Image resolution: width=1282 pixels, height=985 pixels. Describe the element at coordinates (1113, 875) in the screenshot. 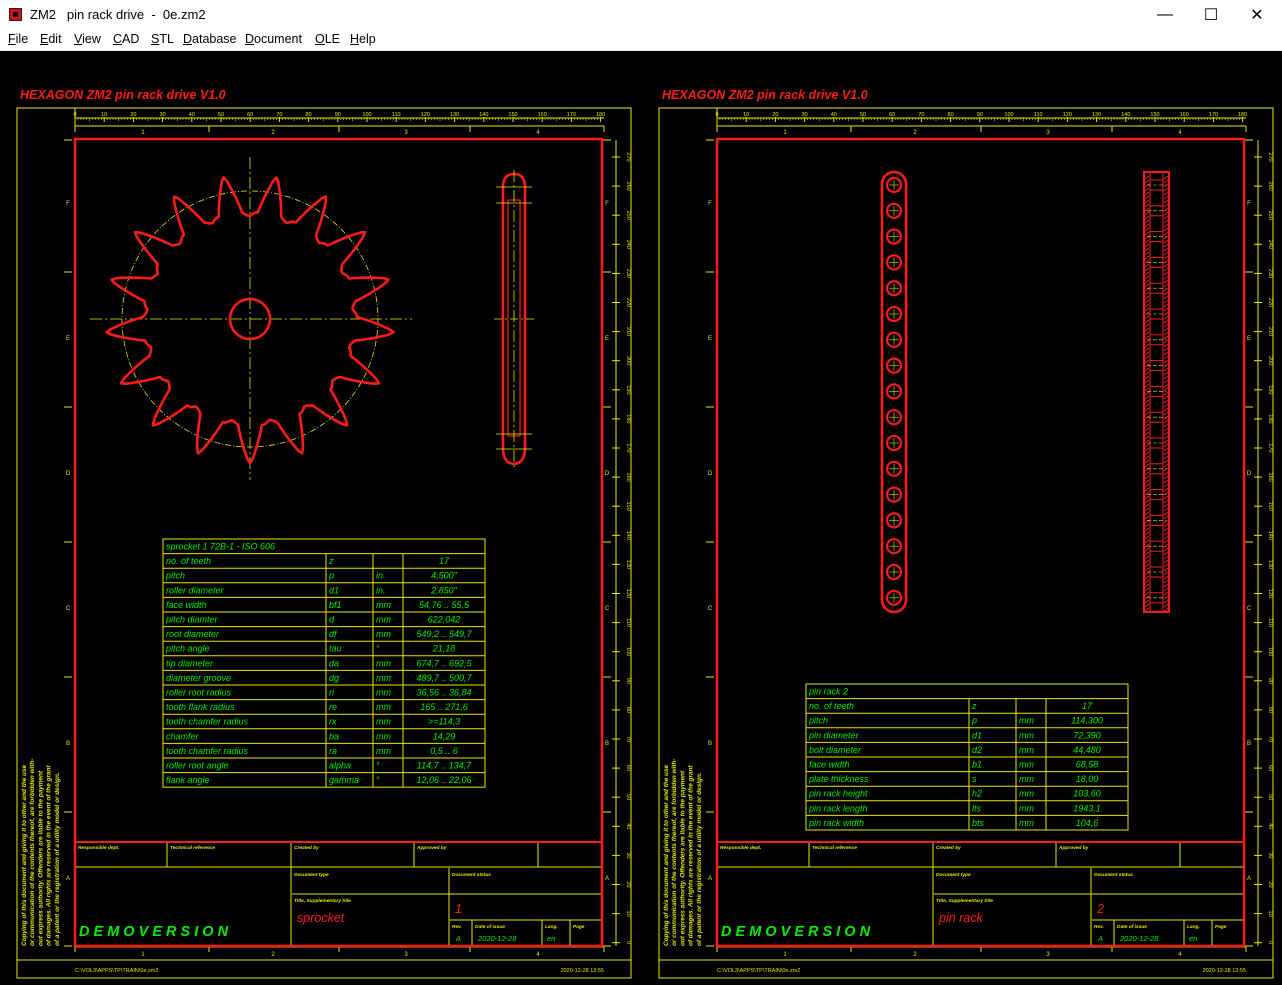

I see `tb-label: Document status` at that location.